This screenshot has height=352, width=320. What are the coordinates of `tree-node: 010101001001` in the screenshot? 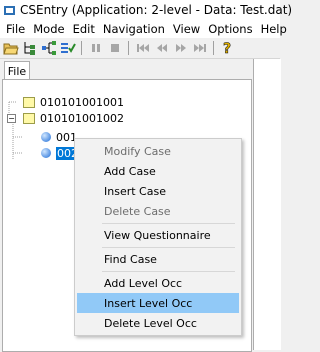 It's located at (73, 102).